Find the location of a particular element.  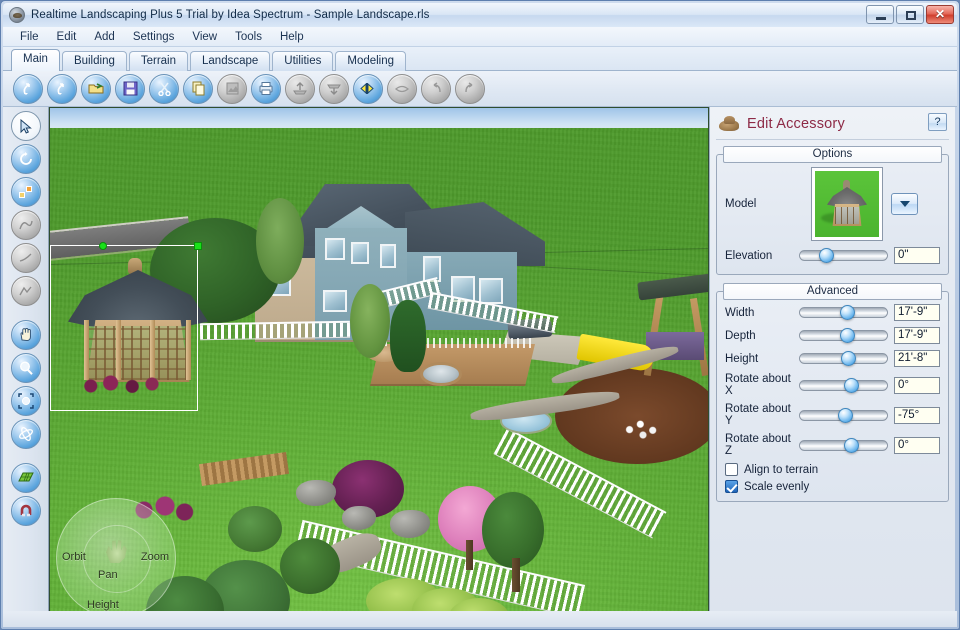

open-folder-icon is located at coordinates (96, 88).